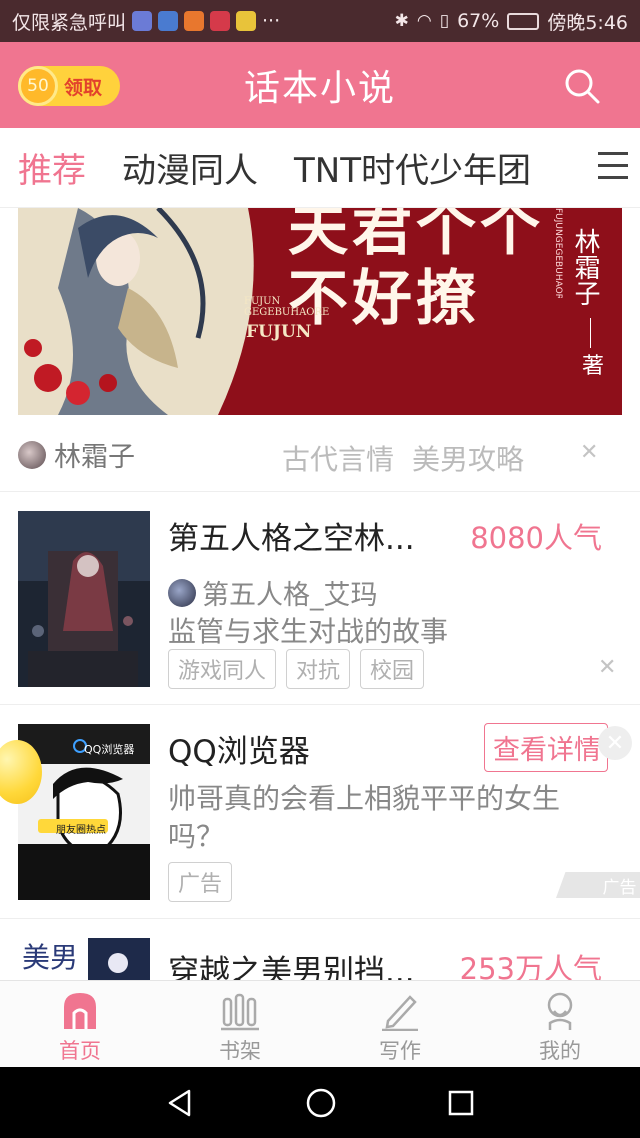 This screenshot has height=1138, width=640. What do you see at coordinates (279, 332) in the screenshot?
I see `banner-fujun-big: FUJUN` at bounding box center [279, 332].